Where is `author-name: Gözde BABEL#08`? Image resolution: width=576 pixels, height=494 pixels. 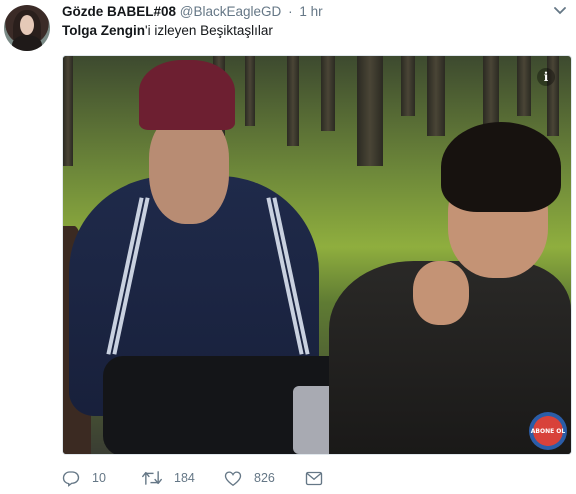 author-name: Gözde BABEL#08 is located at coordinates (119, 11).